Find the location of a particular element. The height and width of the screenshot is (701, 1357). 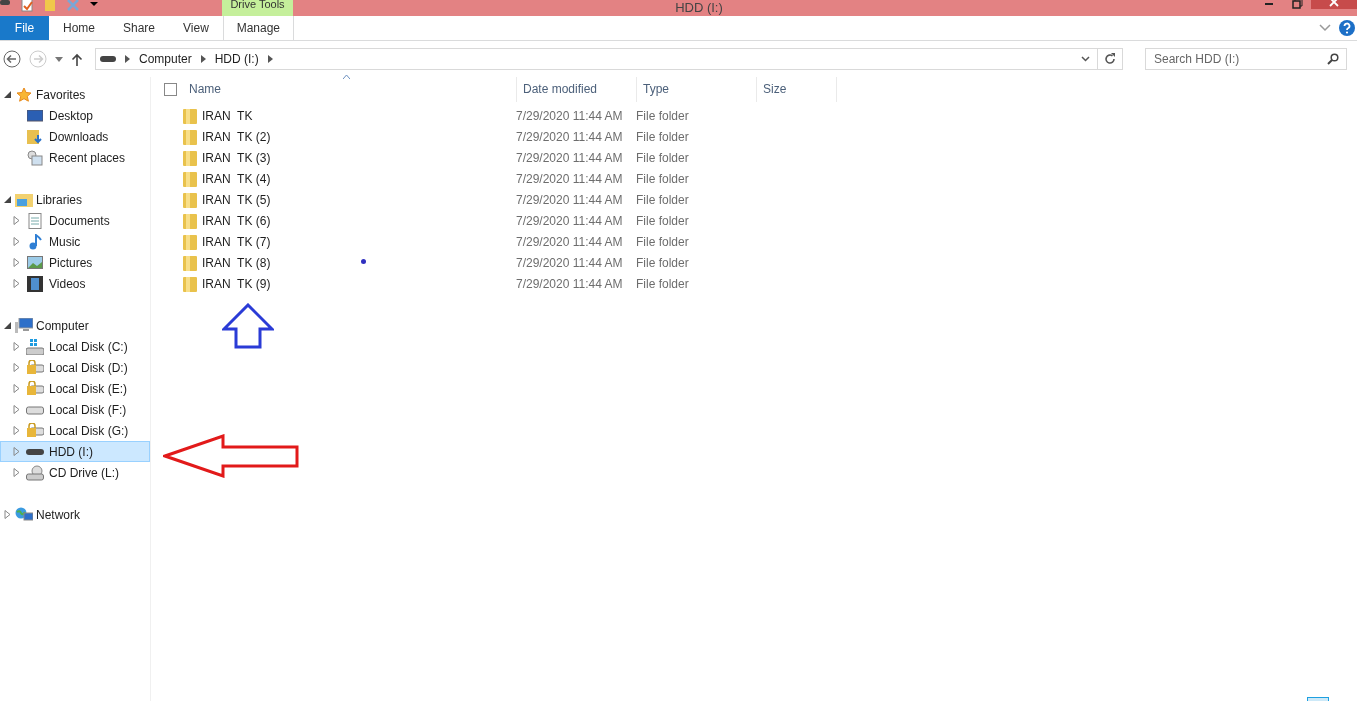

column-header: Date modified is located at coordinates (577, 89).